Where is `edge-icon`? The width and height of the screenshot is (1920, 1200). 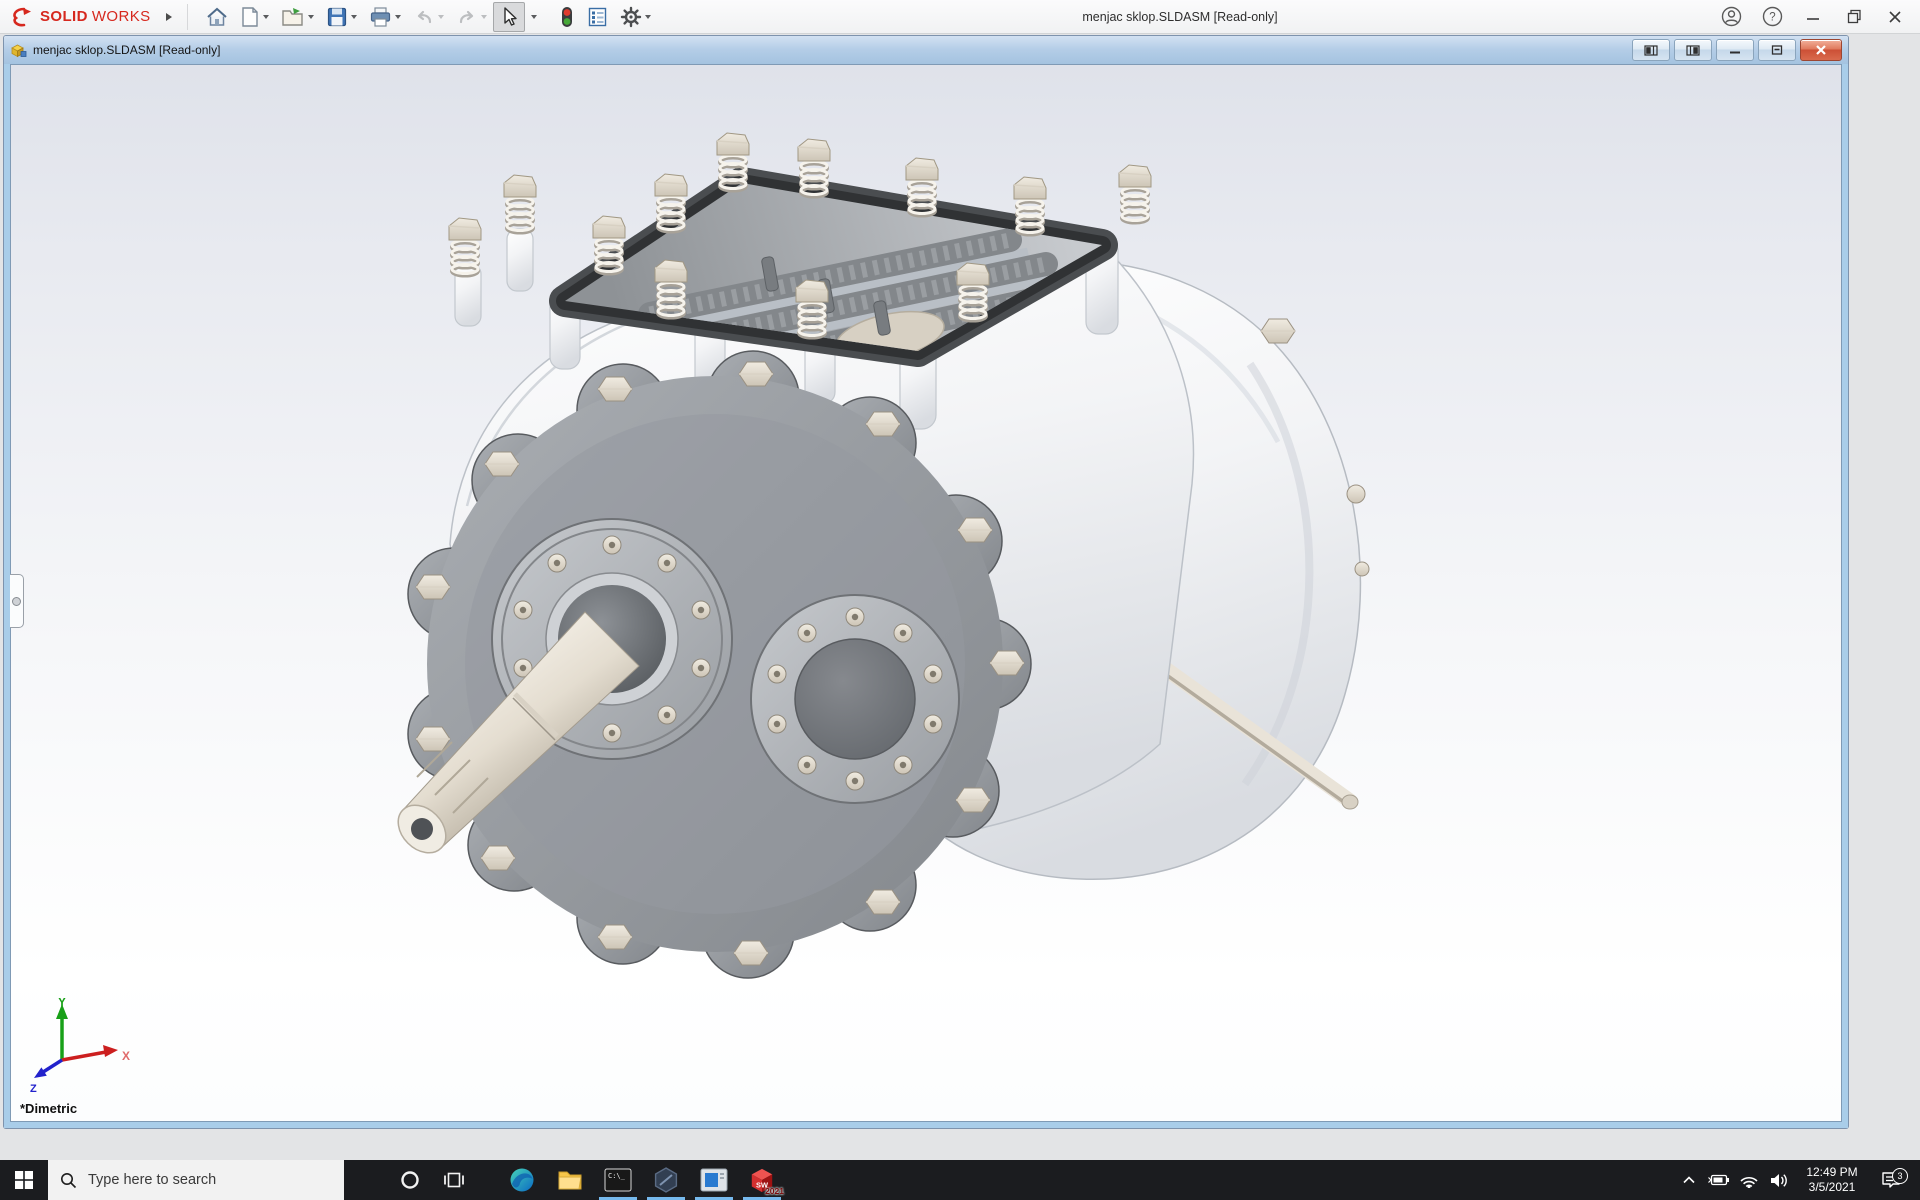
edge-icon is located at coordinates (522, 1180).